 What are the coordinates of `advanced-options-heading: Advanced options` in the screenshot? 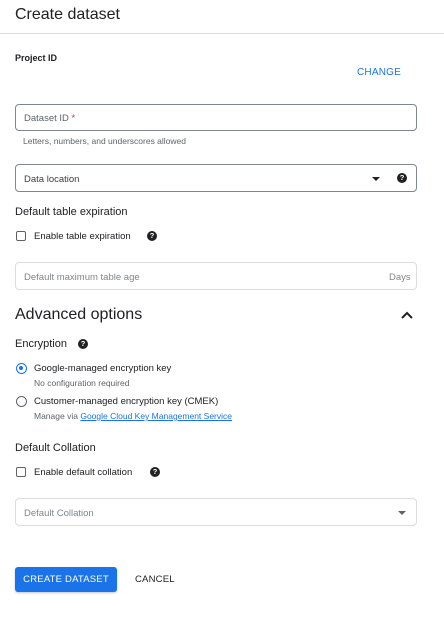 It's located at (79, 314).